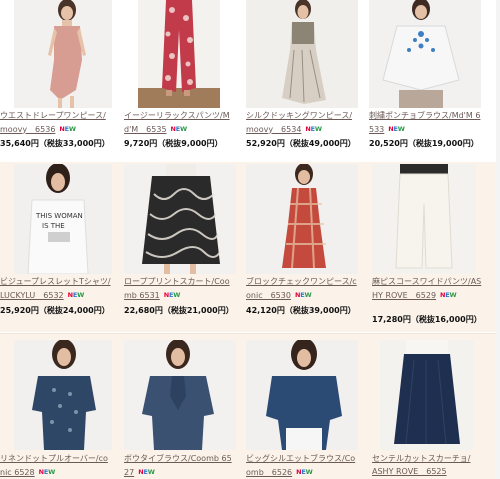 The width and height of the screenshot is (500, 479). I want to click on product-price: 22,680円（税抜21,000円）, so click(179, 310).